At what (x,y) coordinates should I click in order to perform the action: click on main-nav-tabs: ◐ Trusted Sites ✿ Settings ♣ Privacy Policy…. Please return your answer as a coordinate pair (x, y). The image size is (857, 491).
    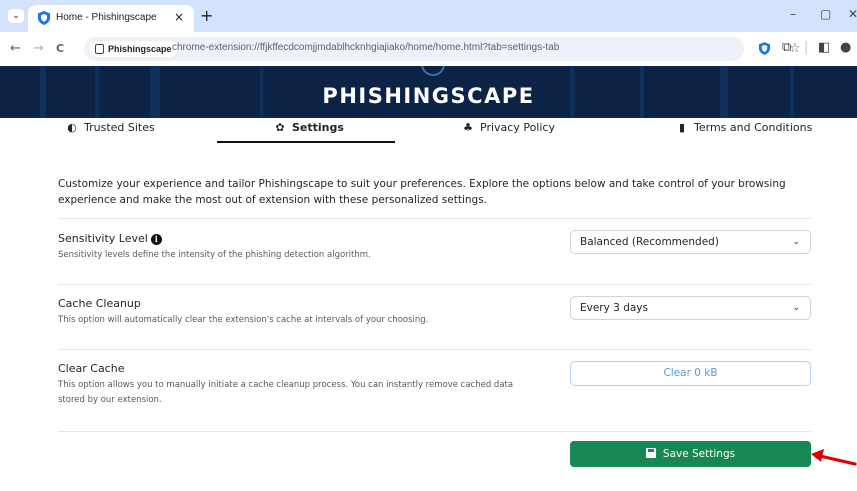
    Looking at the image, I should click on (428, 131).